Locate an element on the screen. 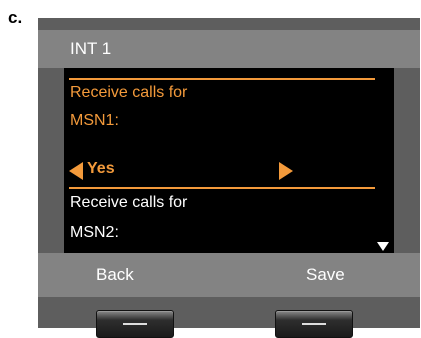 This screenshot has width=421, height=338. back-softkey-label: Back is located at coordinates (115, 275).